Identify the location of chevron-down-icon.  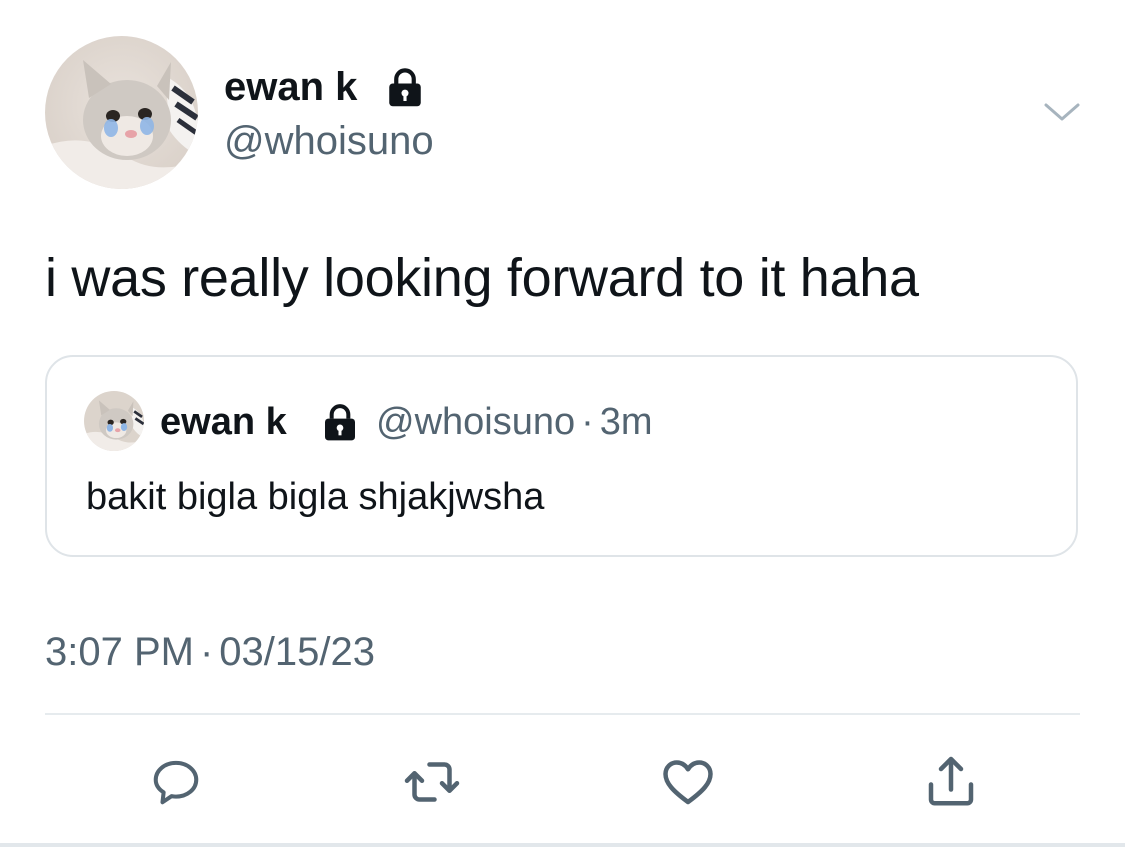
(1062, 112).